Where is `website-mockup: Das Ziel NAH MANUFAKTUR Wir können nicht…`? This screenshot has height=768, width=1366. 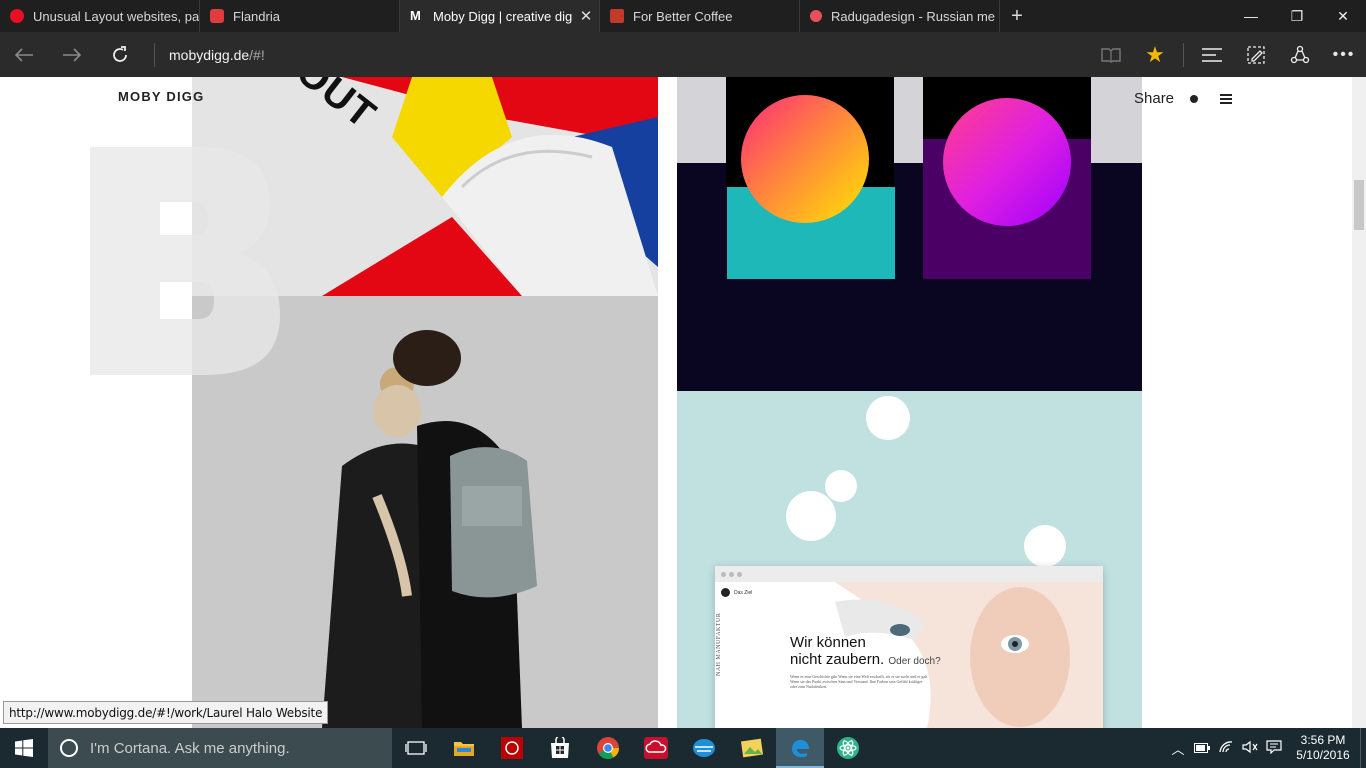
website-mockup: Das Ziel NAH MANUFAKTUR Wir können nicht… is located at coordinates (909, 647).